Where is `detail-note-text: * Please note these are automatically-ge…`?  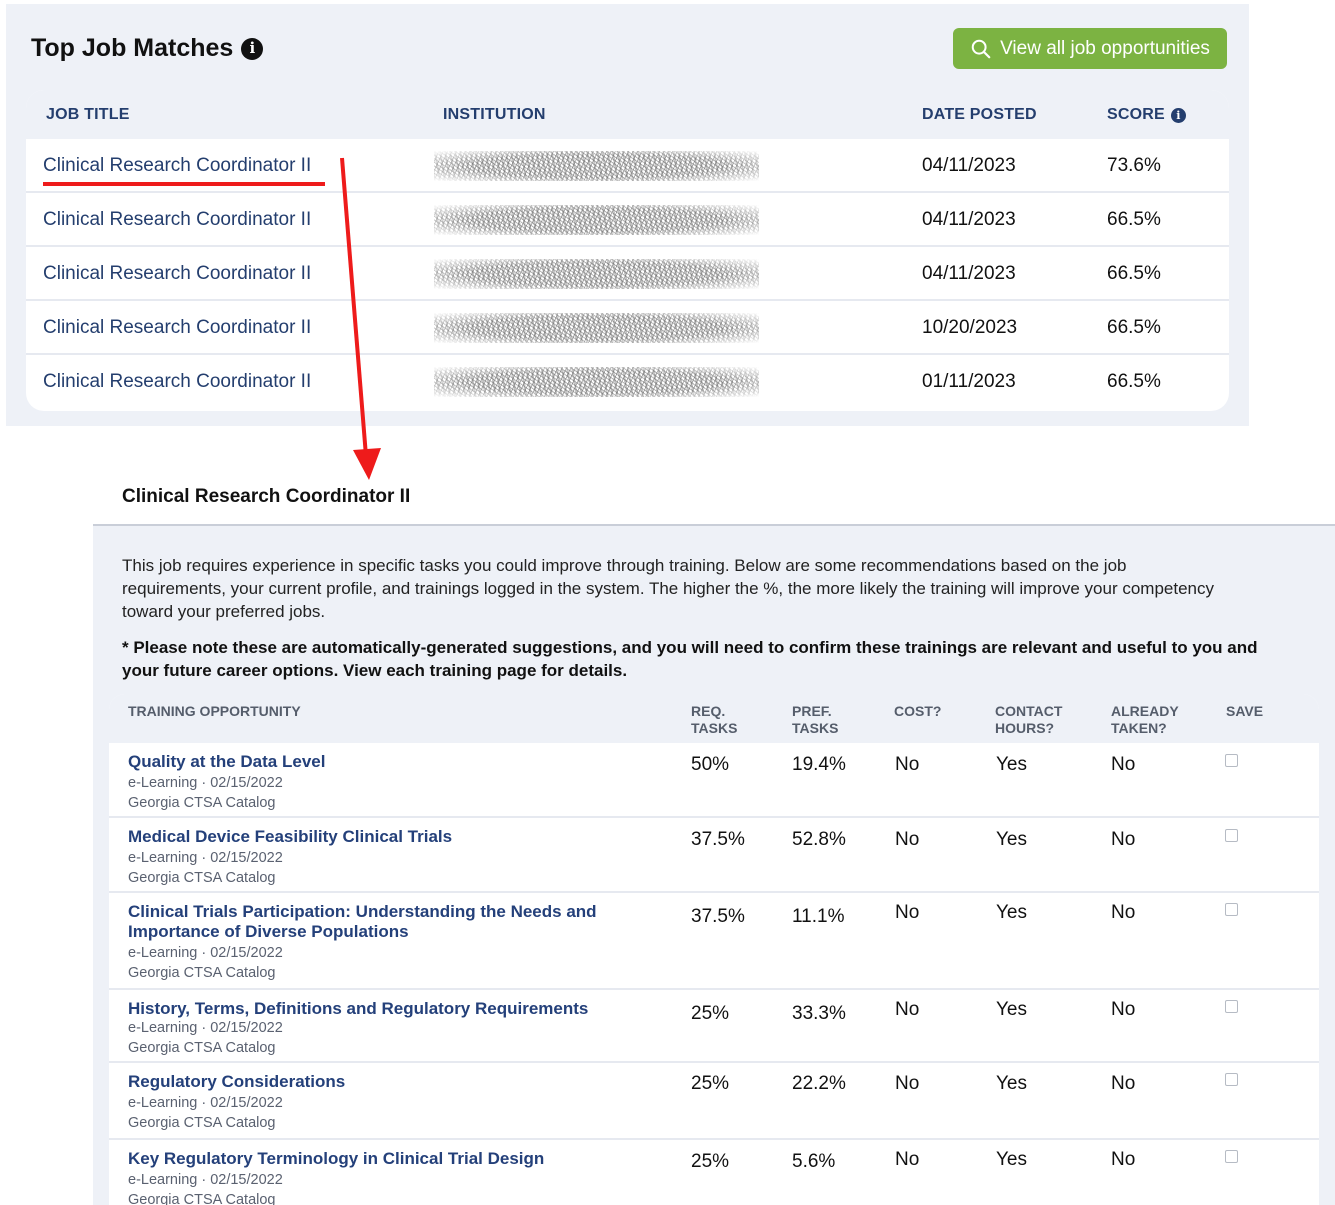 detail-note-text: * Please note these are automatically-ge… is located at coordinates (690, 659).